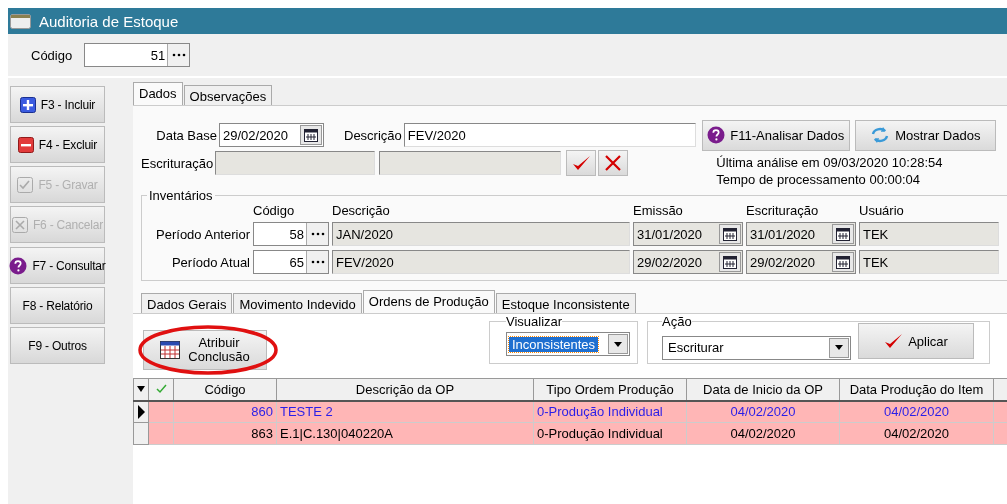  What do you see at coordinates (205, 350) in the screenshot?
I see `assign-conclusion-button: Atribuir Conclusão` at bounding box center [205, 350].